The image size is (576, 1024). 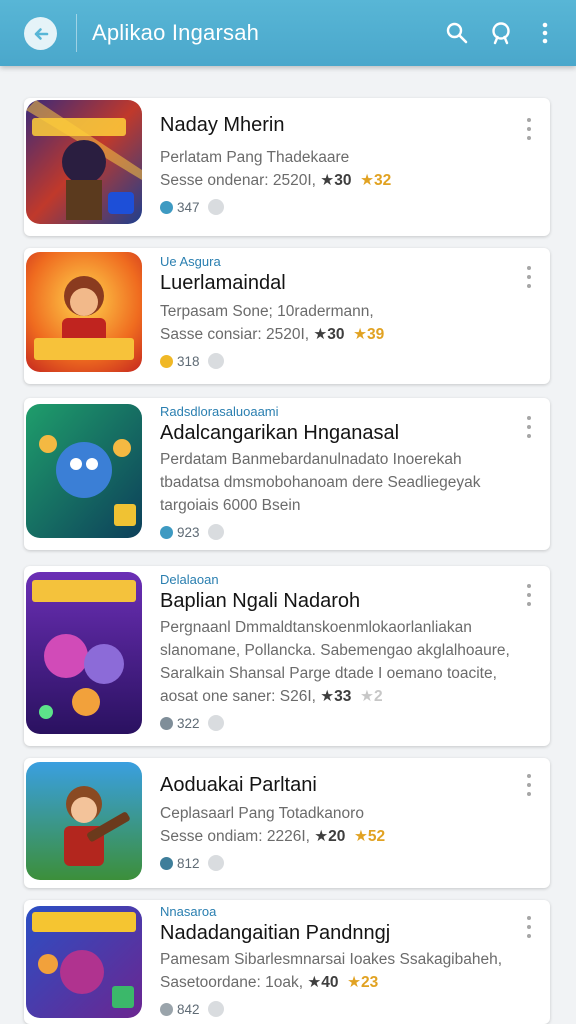 I want to click on app-tag: Radsdlorasaluoaami, so click(x=219, y=411).